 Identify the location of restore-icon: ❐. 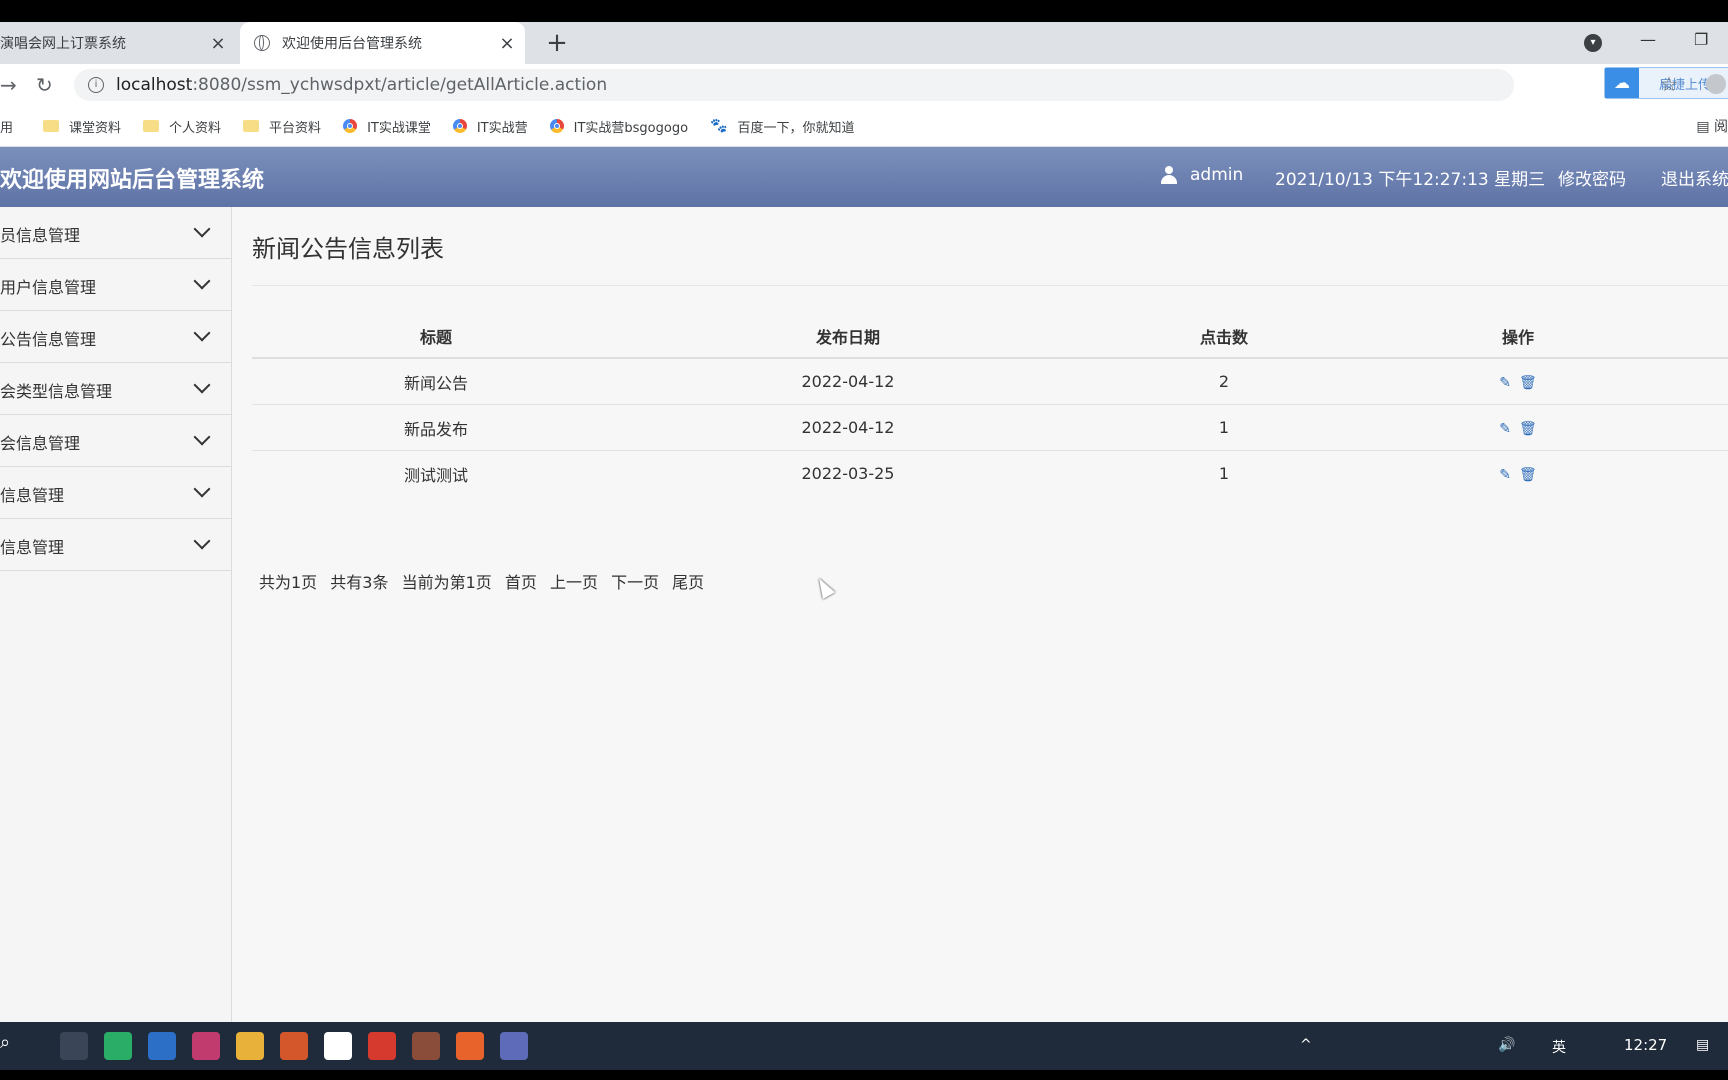
(1701, 39).